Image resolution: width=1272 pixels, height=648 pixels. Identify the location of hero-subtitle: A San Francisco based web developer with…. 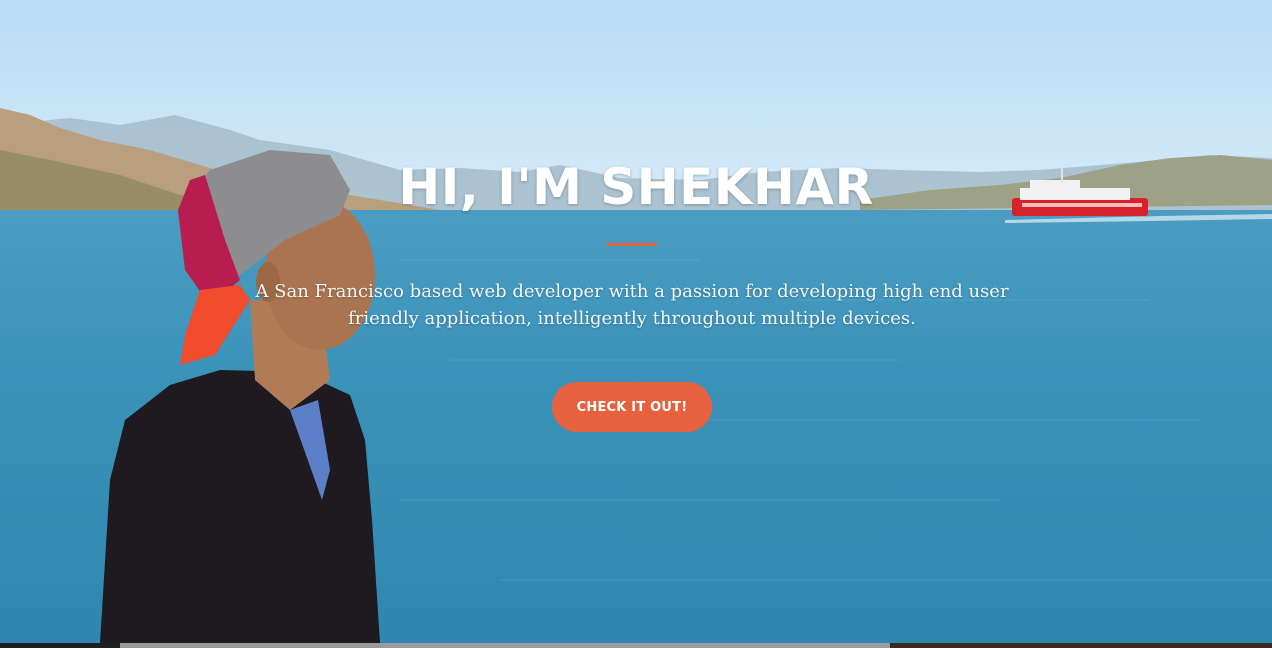
(632, 305).